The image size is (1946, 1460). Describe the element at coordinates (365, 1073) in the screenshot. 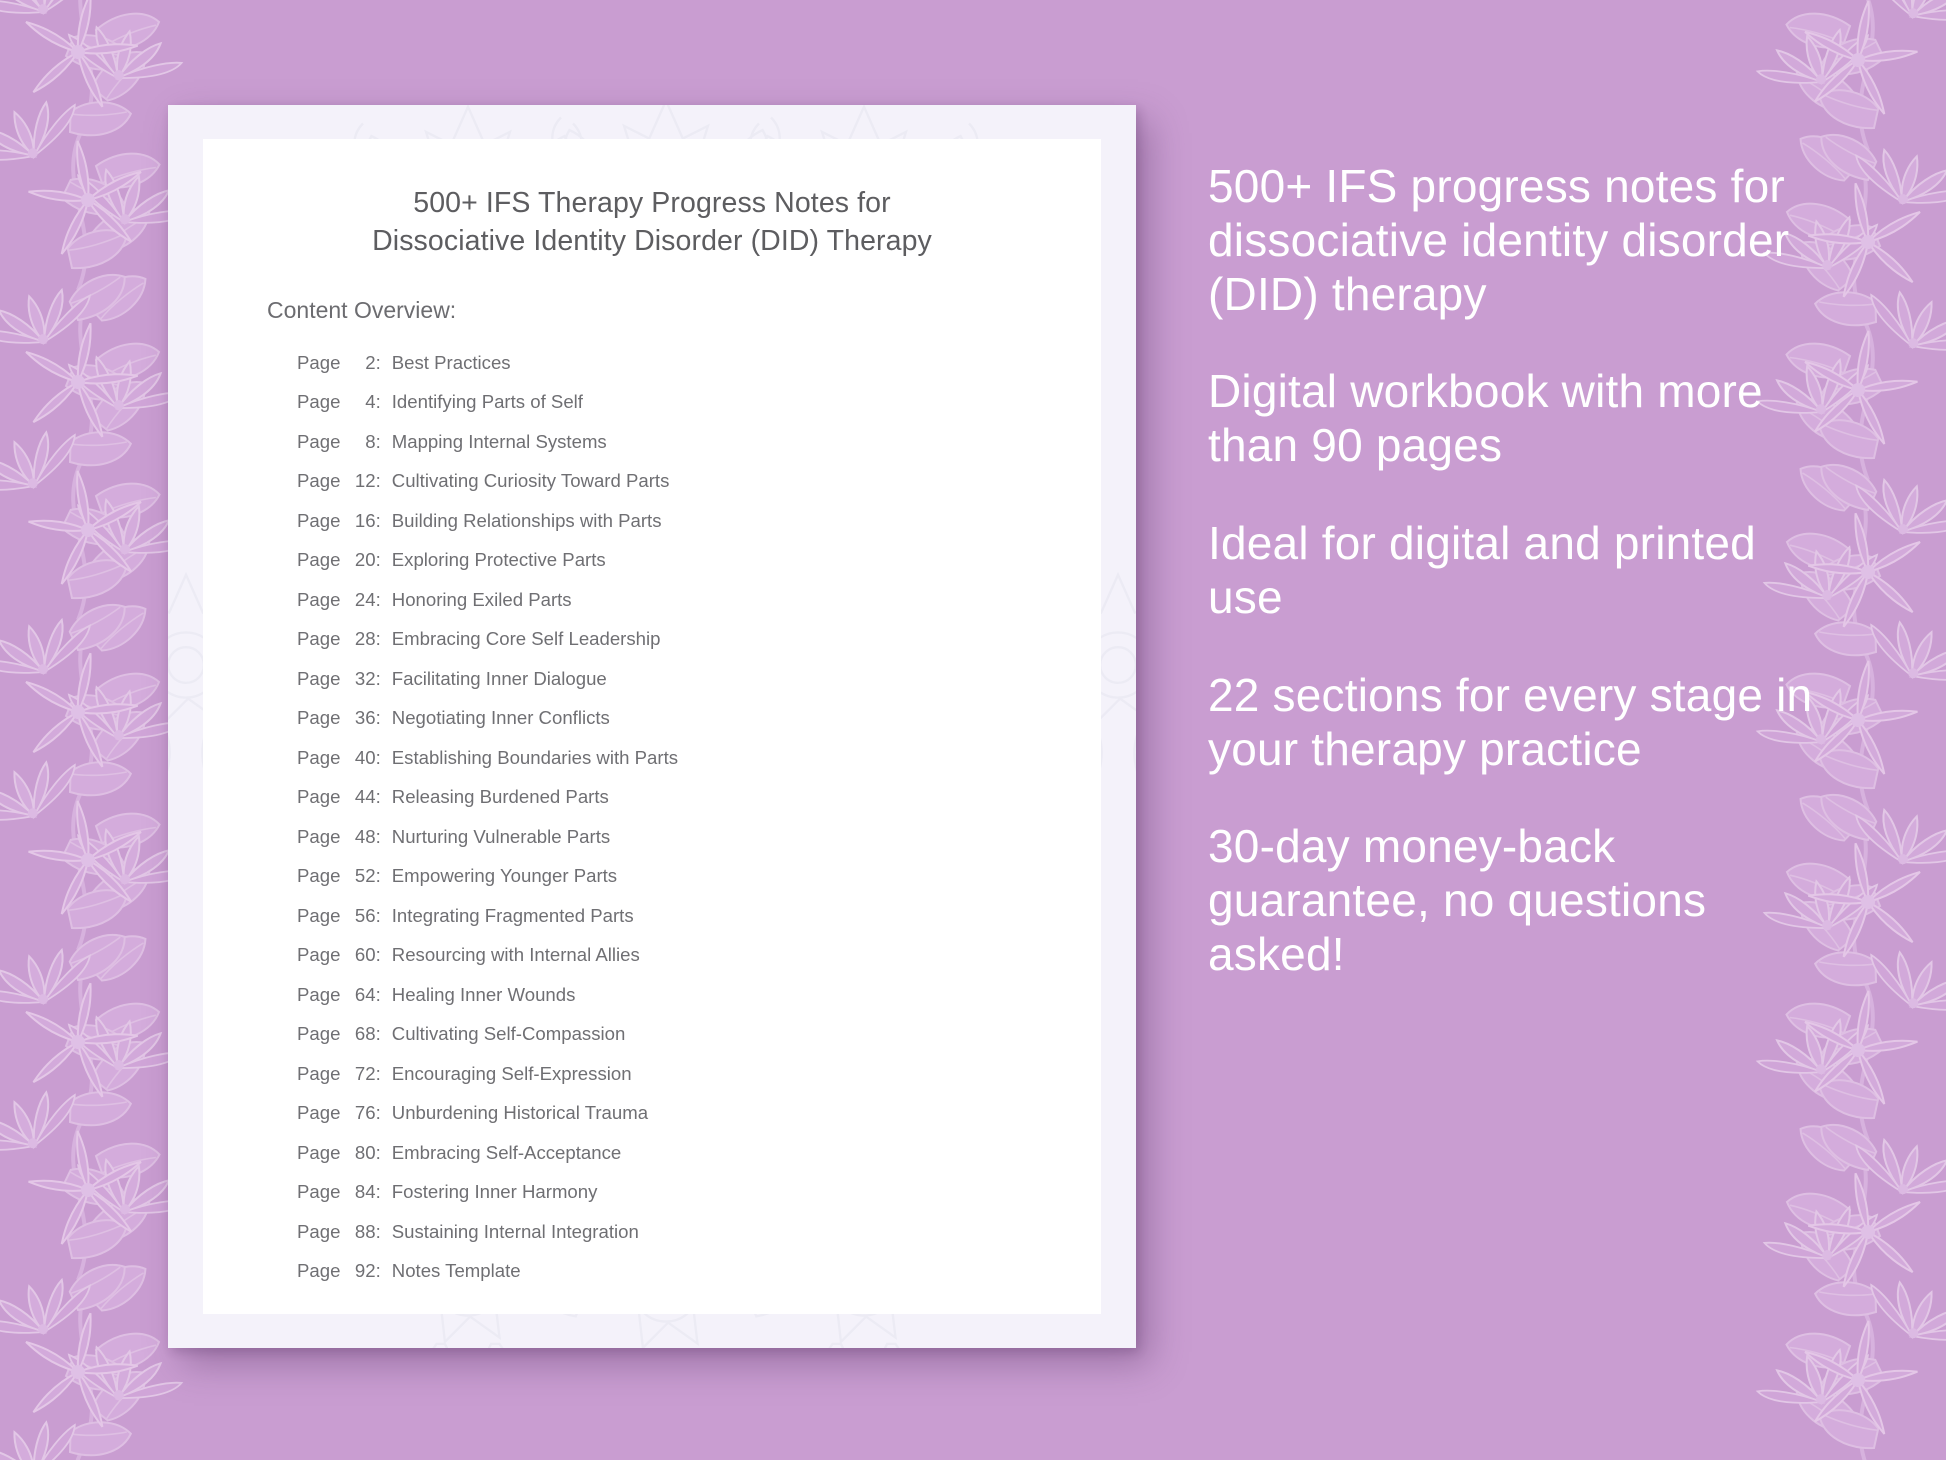

I see `toc-page-number: 72` at that location.